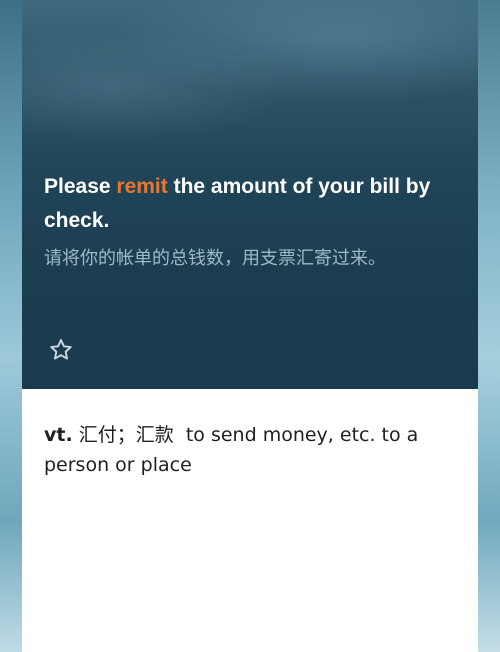  What do you see at coordinates (11, 326) in the screenshot?
I see `background-edge-left` at bounding box center [11, 326].